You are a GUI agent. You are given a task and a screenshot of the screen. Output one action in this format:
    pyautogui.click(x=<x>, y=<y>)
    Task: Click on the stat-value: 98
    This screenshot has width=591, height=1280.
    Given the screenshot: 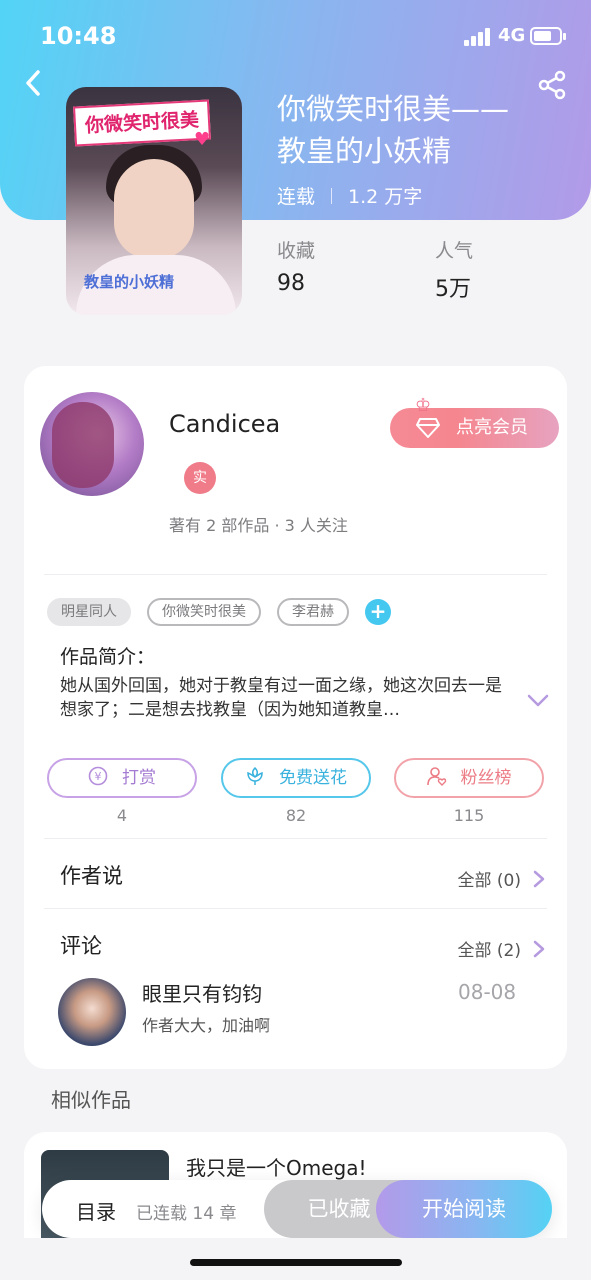 What is the action you would take?
    pyautogui.click(x=291, y=283)
    